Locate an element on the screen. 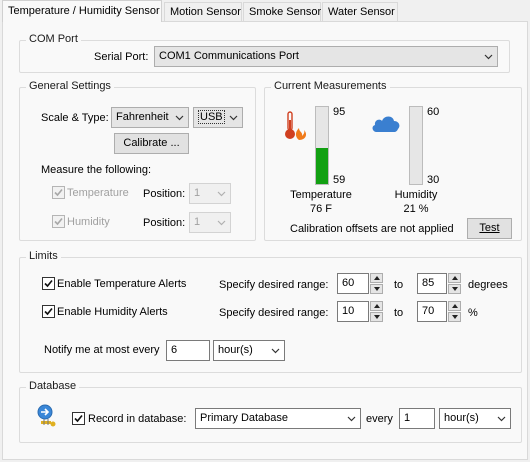  enable-humidity-alerts-checkbox is located at coordinates (48, 311).